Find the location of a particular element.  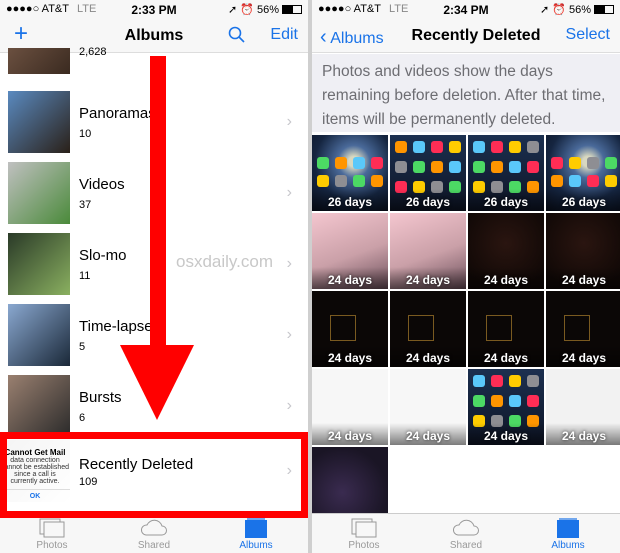

album-count: 6 is located at coordinates (82, 418).